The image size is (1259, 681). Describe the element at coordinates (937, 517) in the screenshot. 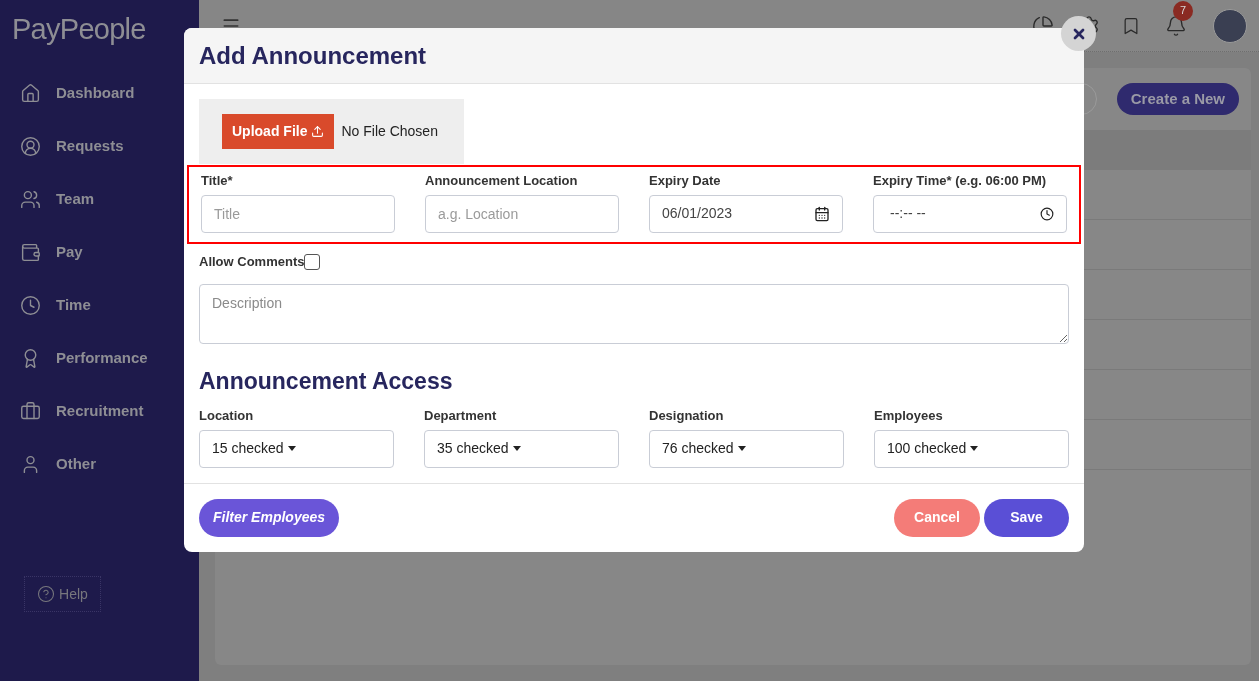

I see `cancel-button: Cancel` at that location.